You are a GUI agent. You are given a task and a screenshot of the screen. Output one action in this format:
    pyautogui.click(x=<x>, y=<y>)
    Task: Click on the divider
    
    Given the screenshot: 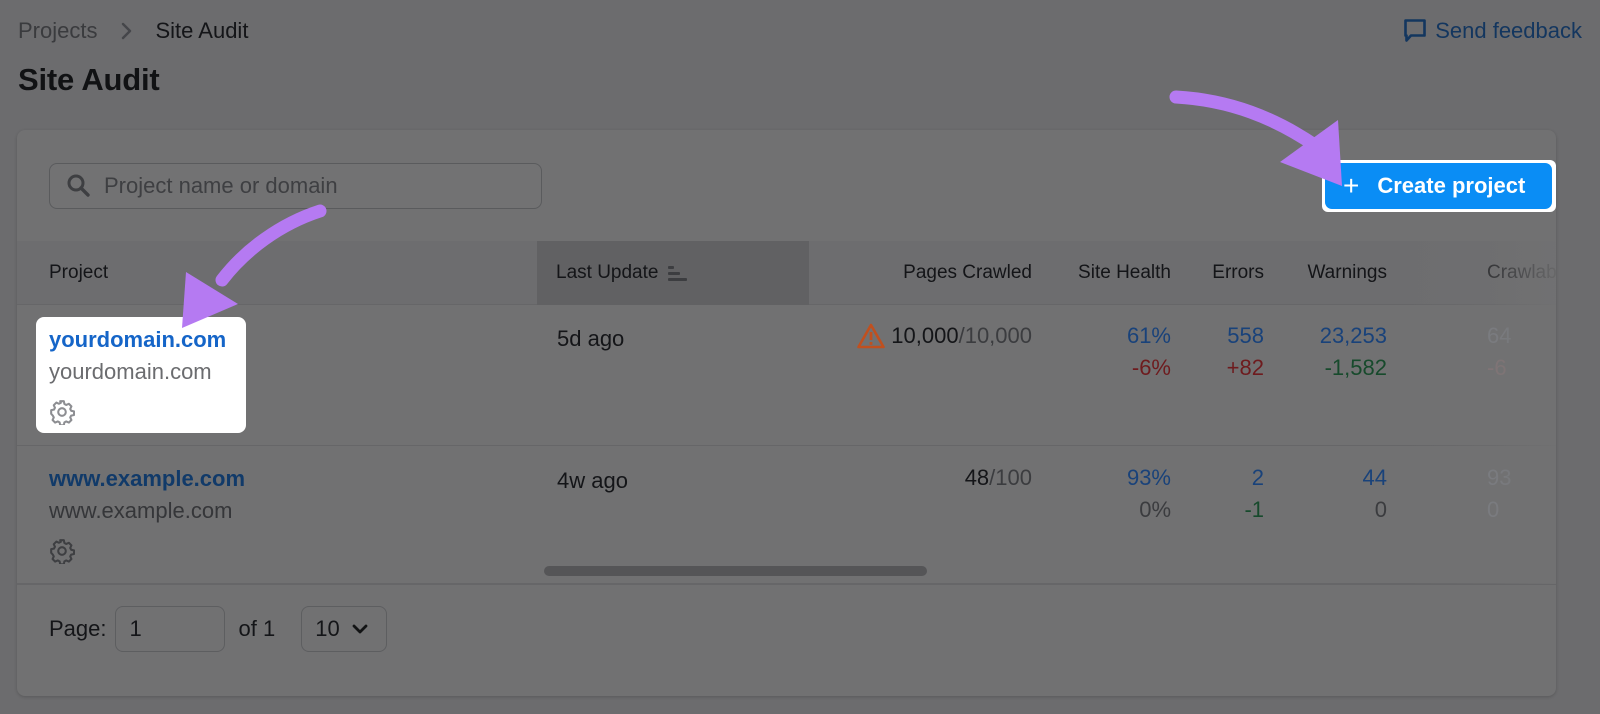 What is the action you would take?
    pyautogui.click(x=786, y=584)
    